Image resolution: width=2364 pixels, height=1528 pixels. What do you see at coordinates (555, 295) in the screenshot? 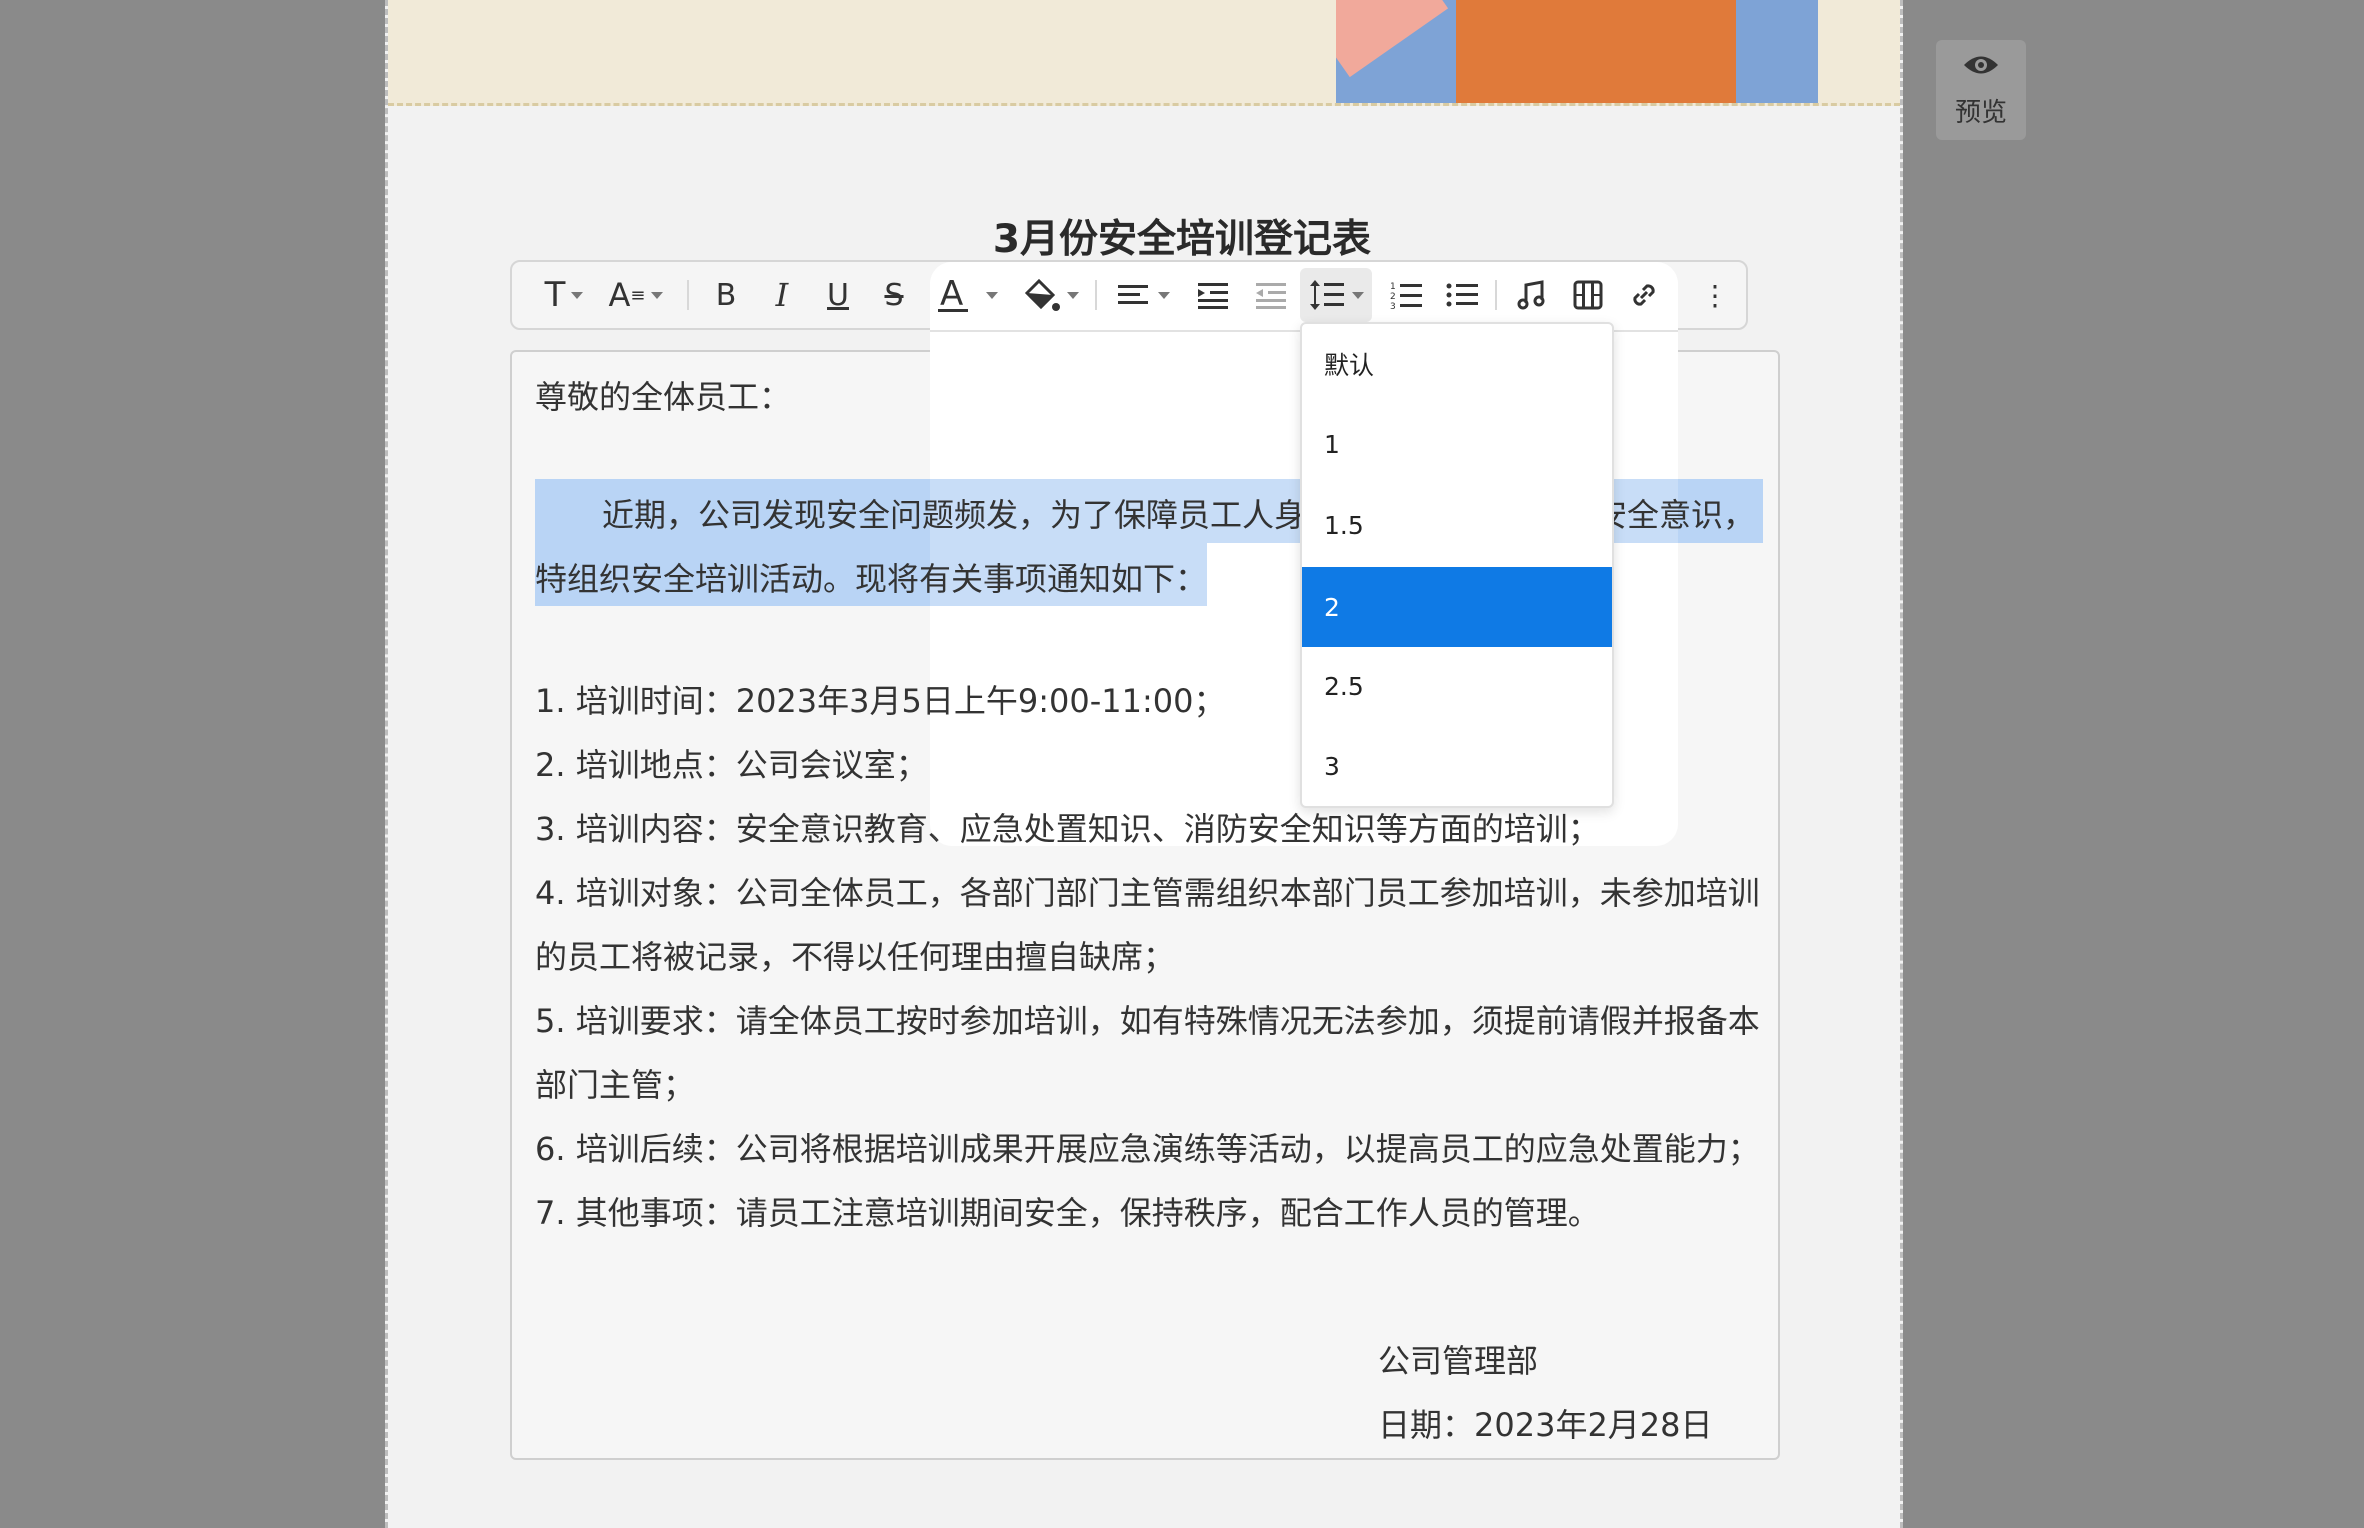
I see `text-style-icon: T` at bounding box center [555, 295].